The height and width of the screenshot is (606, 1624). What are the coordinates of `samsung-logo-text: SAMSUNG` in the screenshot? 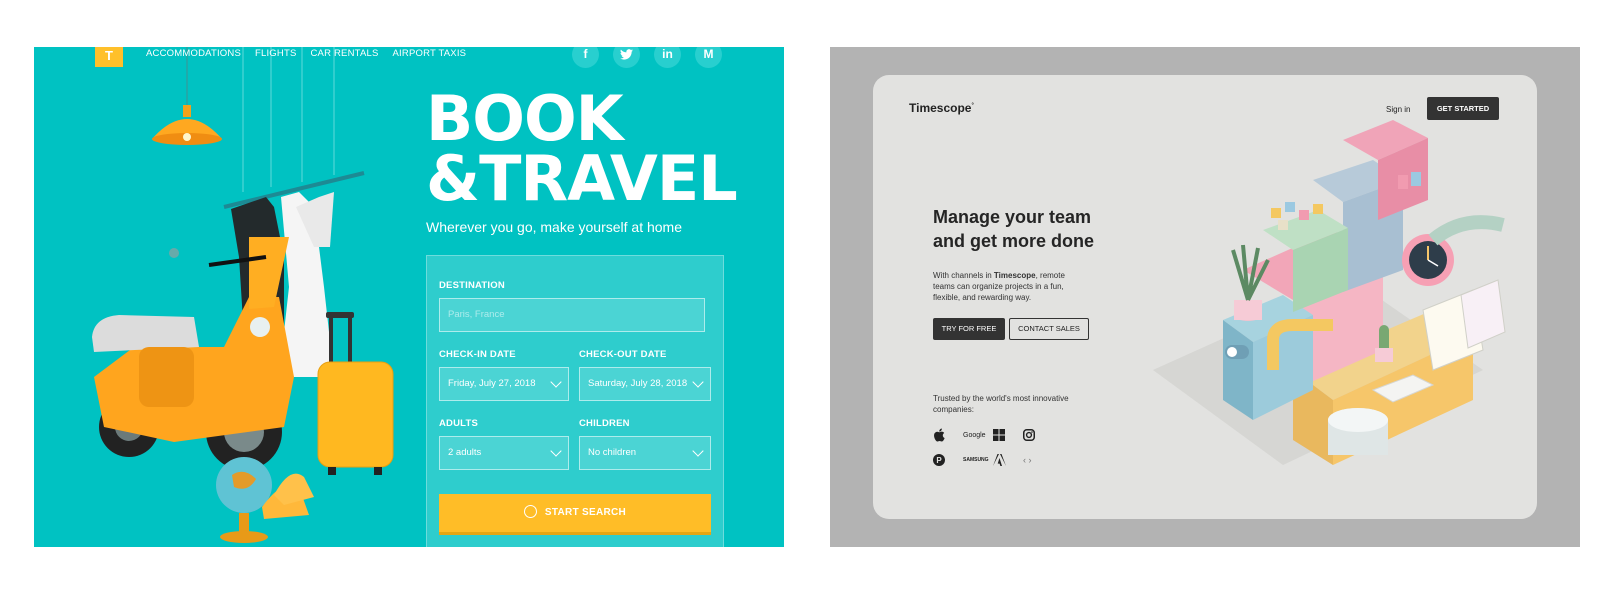 It's located at (976, 460).